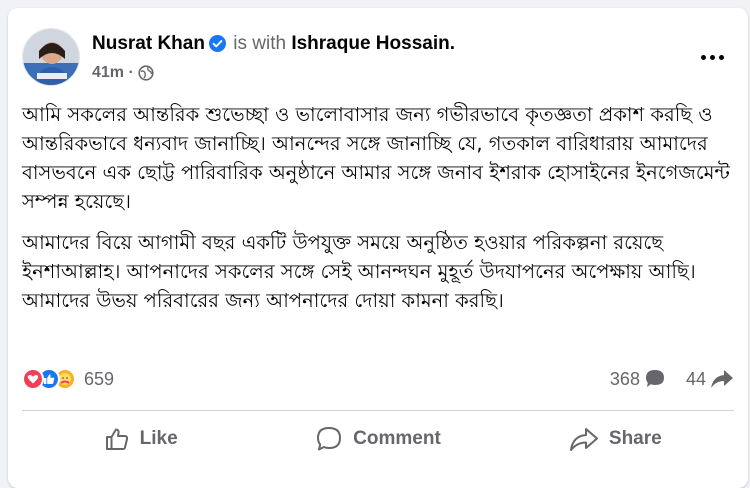  I want to click on verified-badge-icon, so click(217, 43).